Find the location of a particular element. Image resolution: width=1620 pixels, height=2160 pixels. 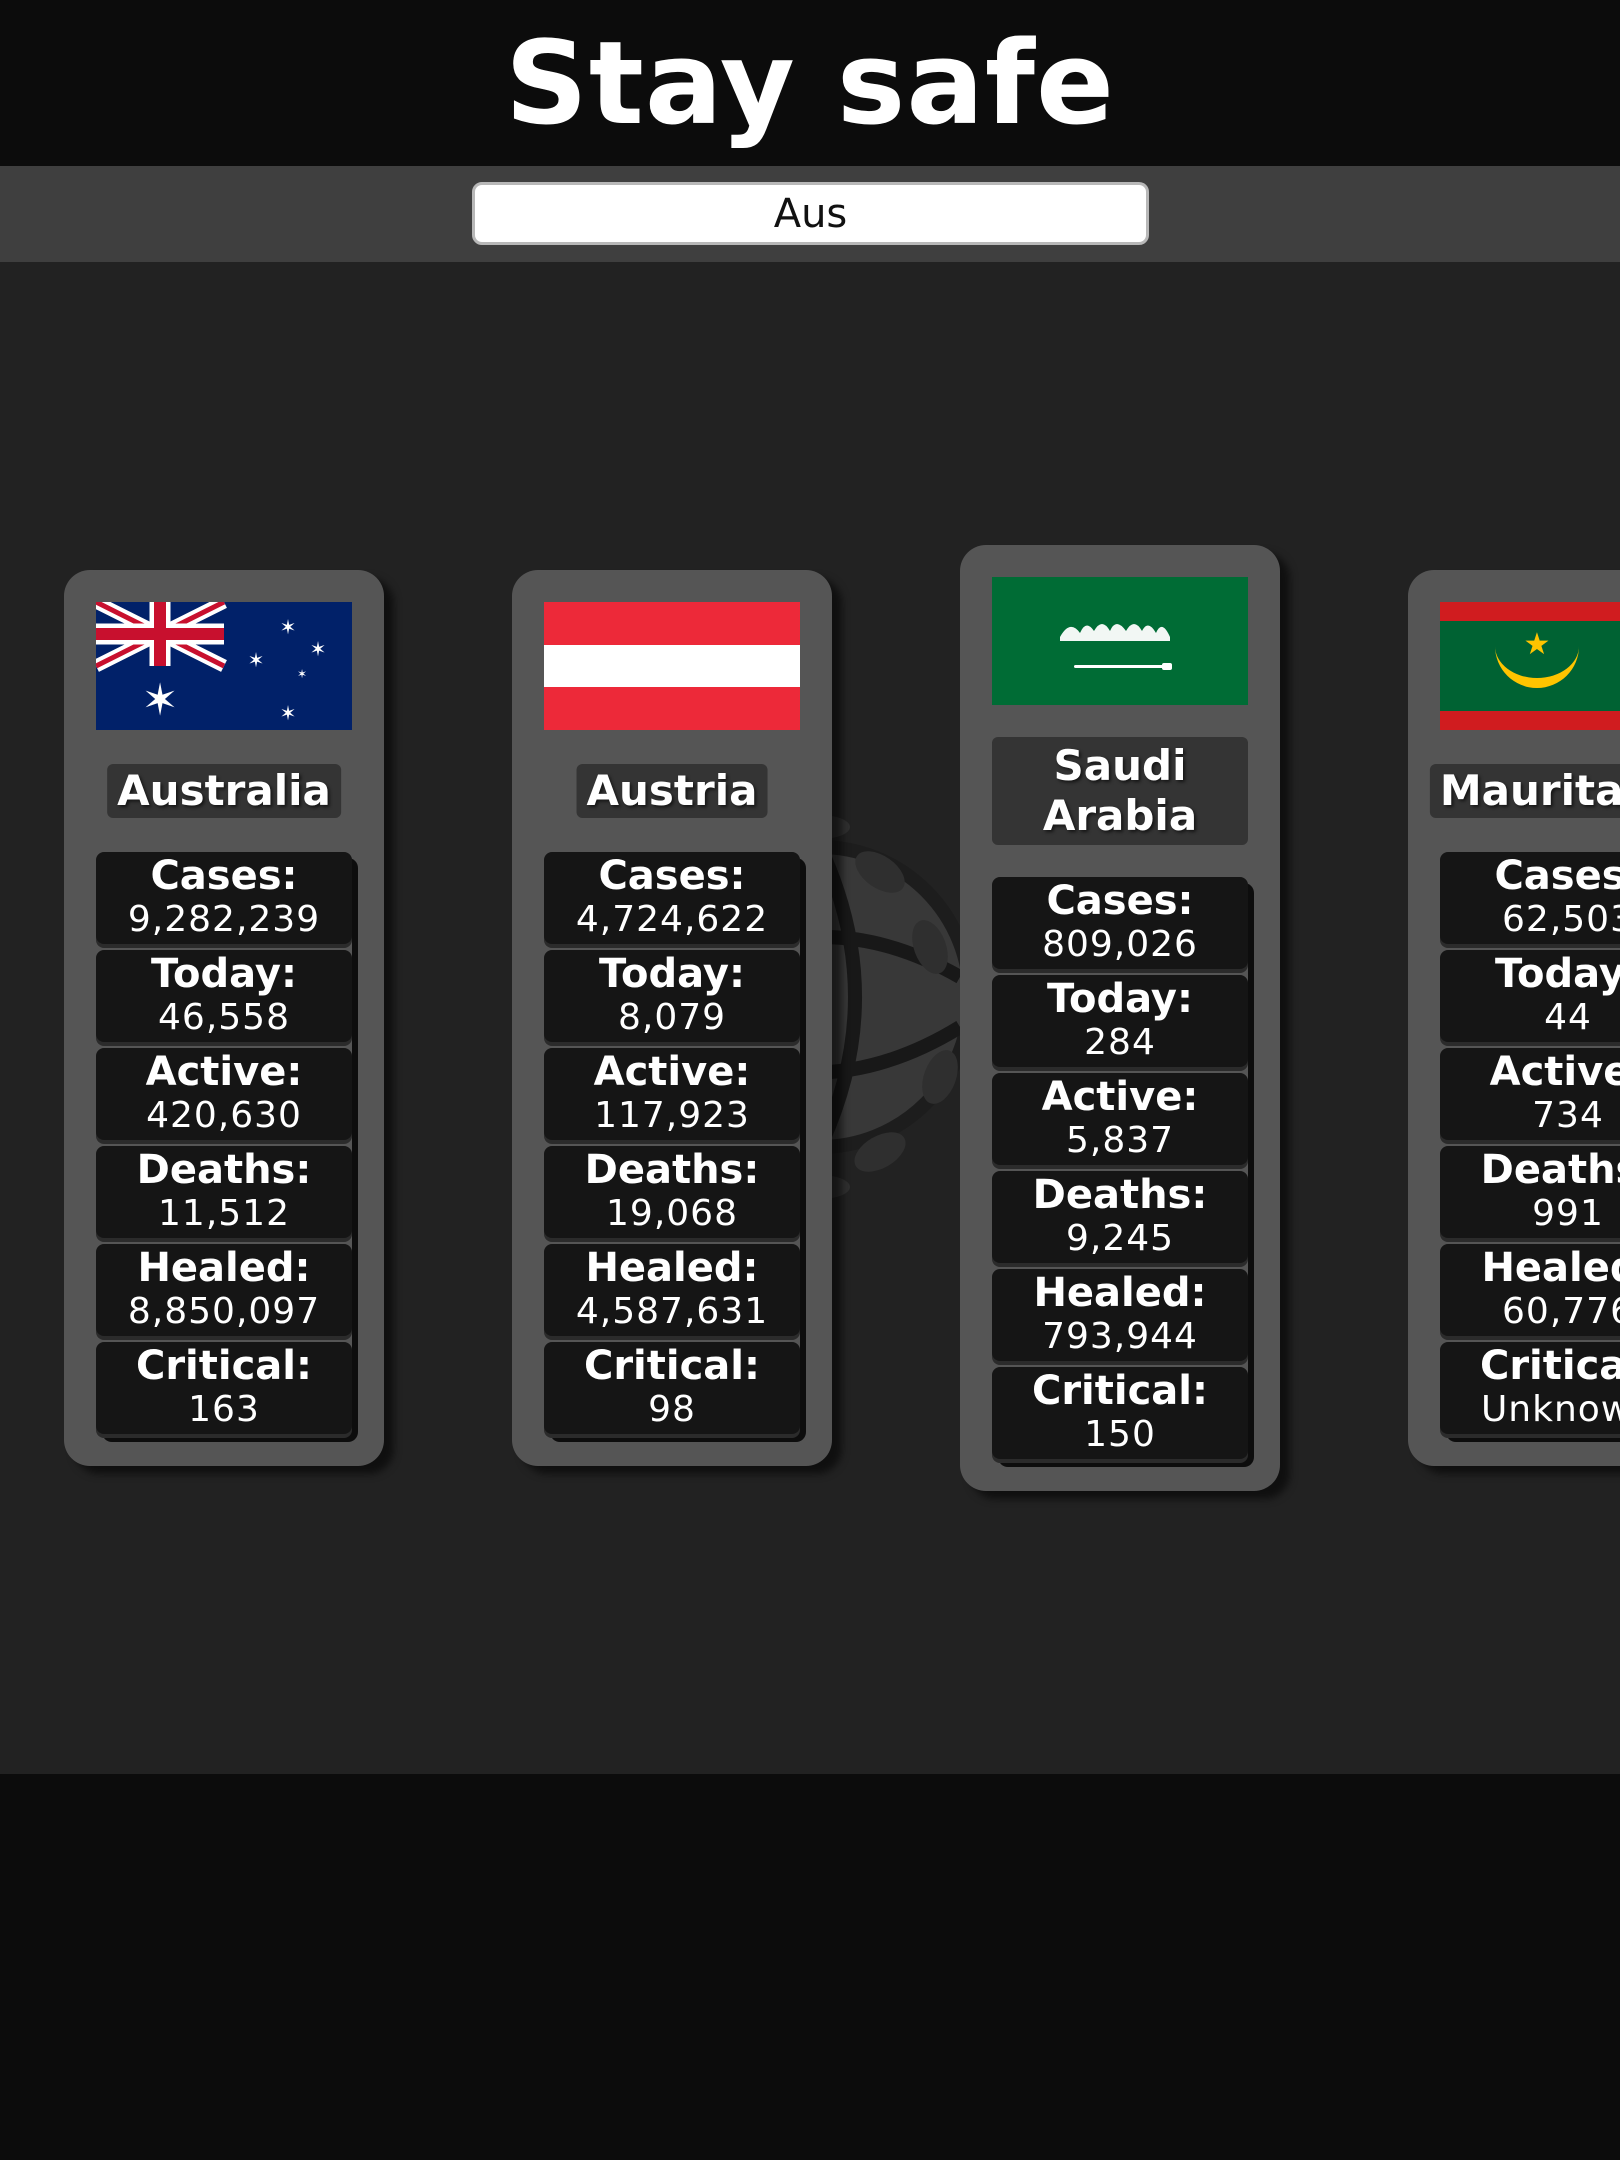

stat-active: Active: 5,837 is located at coordinates (1120, 1119).